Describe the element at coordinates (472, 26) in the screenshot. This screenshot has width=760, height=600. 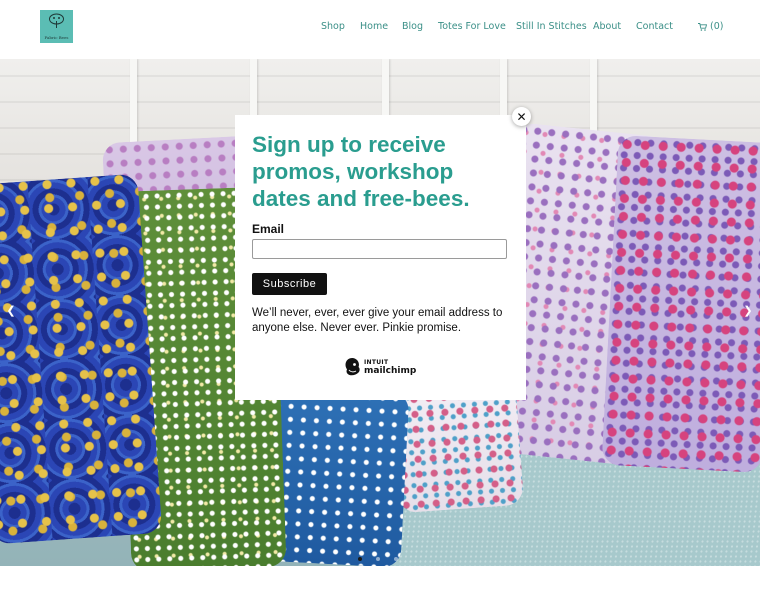
I see `nav-totes-for-love: Totes For Love` at that location.